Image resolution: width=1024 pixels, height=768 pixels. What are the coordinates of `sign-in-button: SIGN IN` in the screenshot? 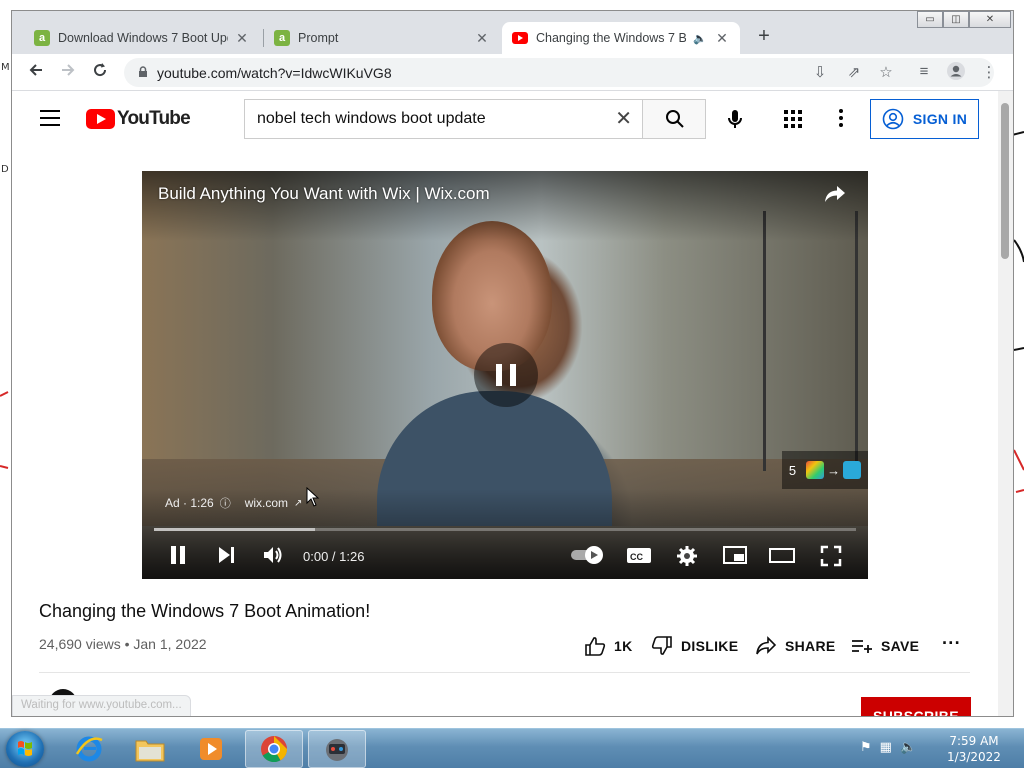 It's located at (924, 119).